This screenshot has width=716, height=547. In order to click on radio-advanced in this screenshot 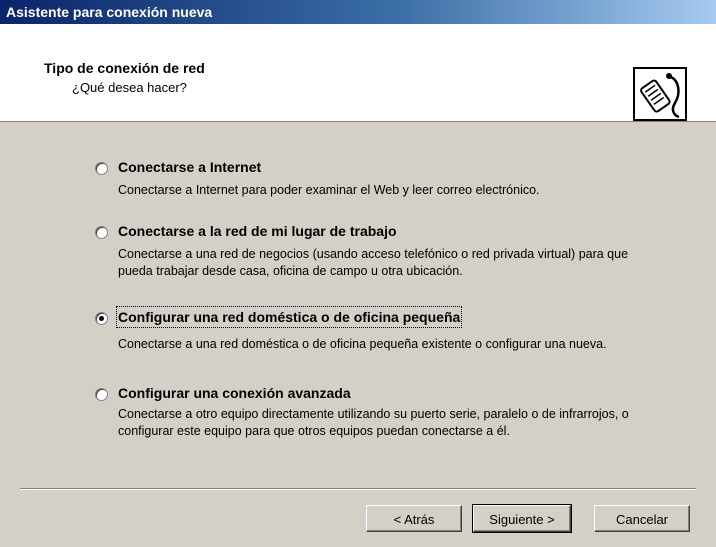, I will do `click(101, 394)`.